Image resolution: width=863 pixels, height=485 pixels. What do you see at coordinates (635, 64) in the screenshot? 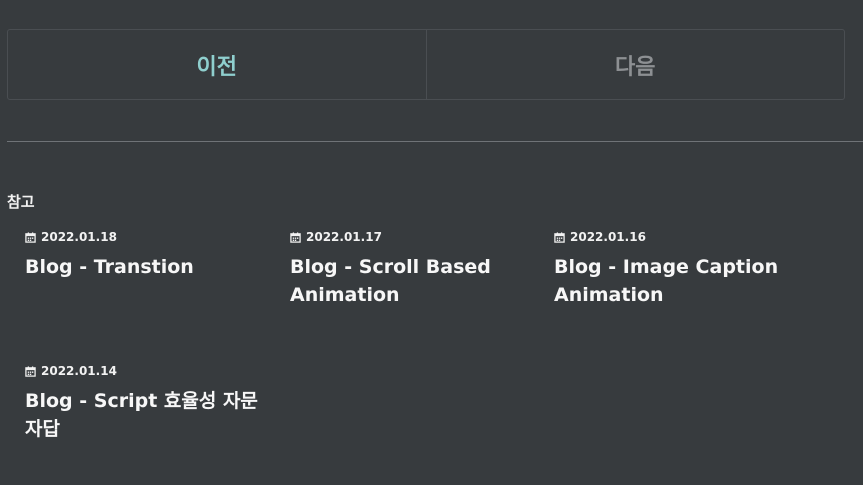
I see `next-post-button: 다음` at bounding box center [635, 64].